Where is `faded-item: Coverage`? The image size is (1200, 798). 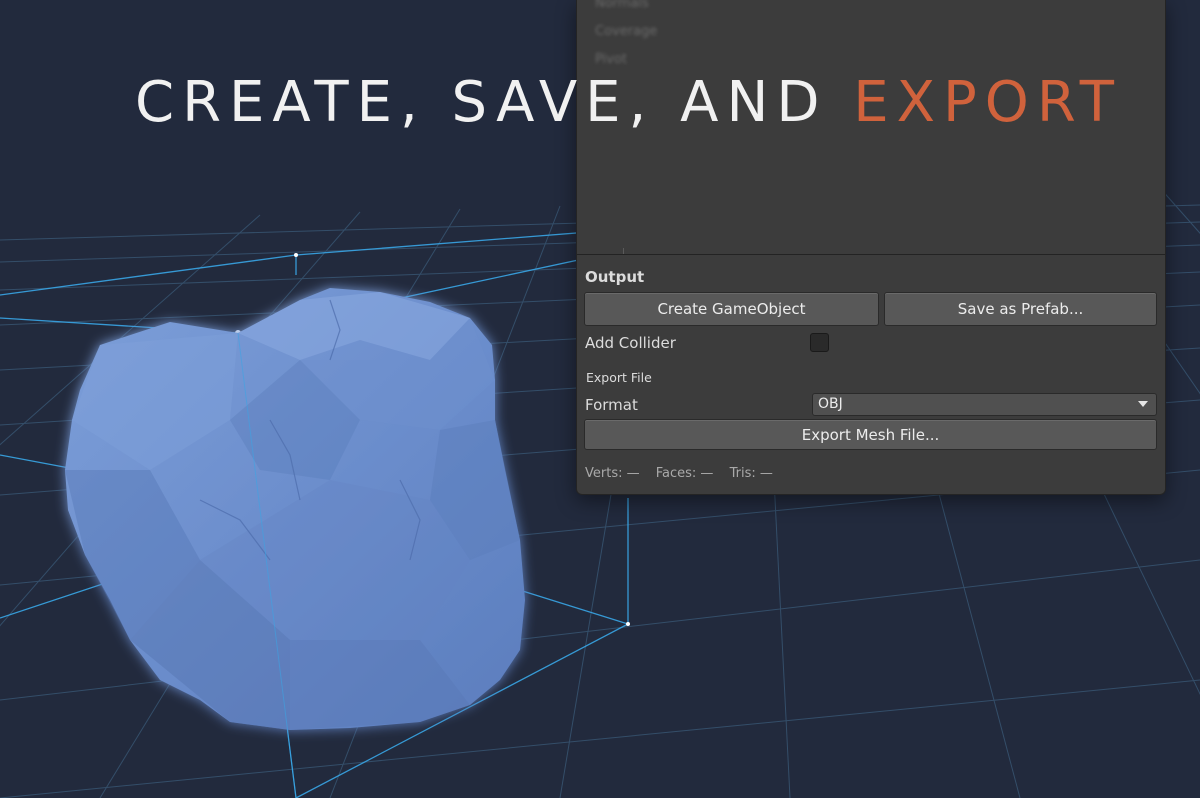 faded-item: Coverage is located at coordinates (626, 31).